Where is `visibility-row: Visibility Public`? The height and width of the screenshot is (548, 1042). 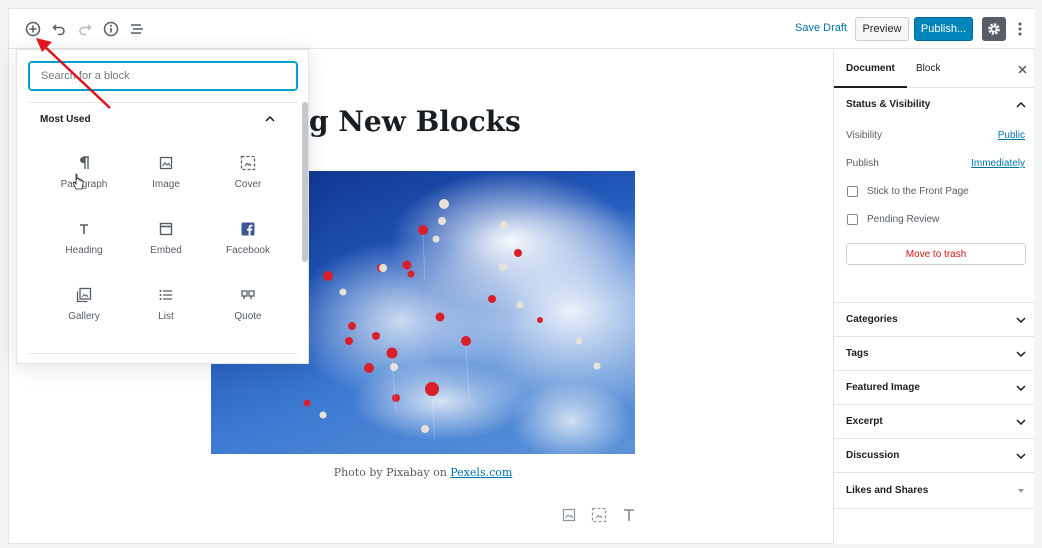 visibility-row: Visibility Public is located at coordinates (934, 136).